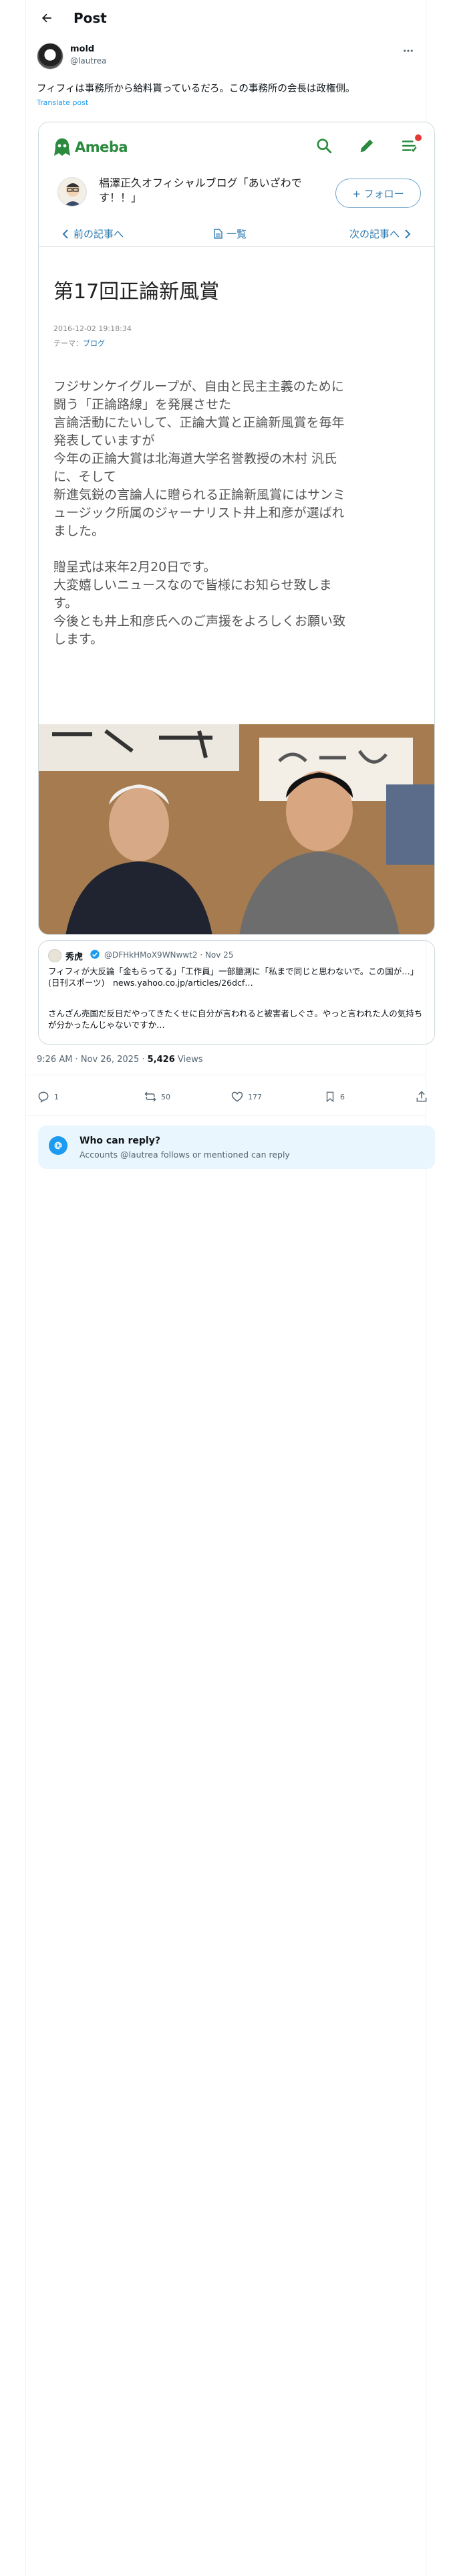 The height and width of the screenshot is (2576, 451). Describe the element at coordinates (74, 956) in the screenshot. I see `quoted-author-name: 秀虎` at that location.